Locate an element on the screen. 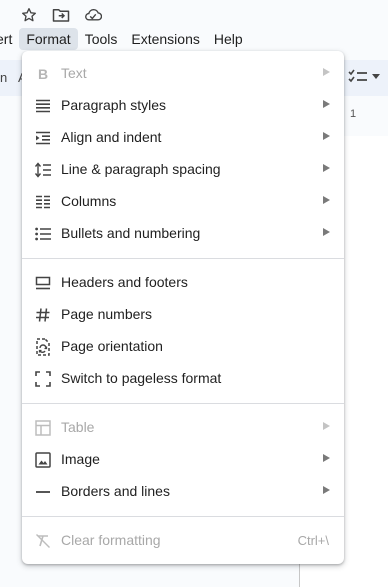  menu-tools: Tools is located at coordinates (101, 39).